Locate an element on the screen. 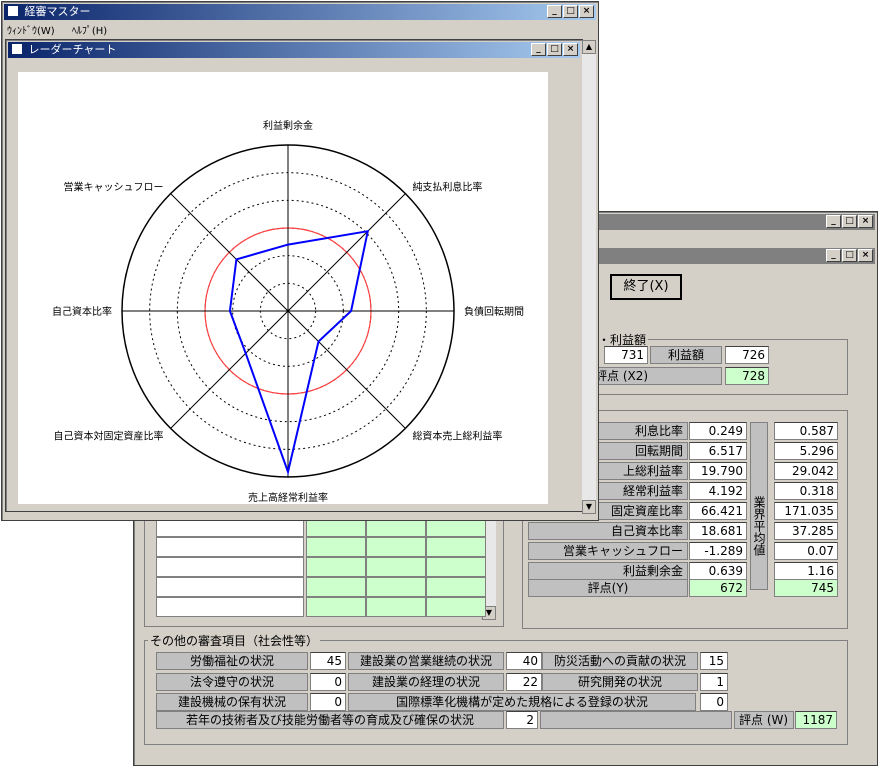  score-x2-value: 728 is located at coordinates (747, 376).